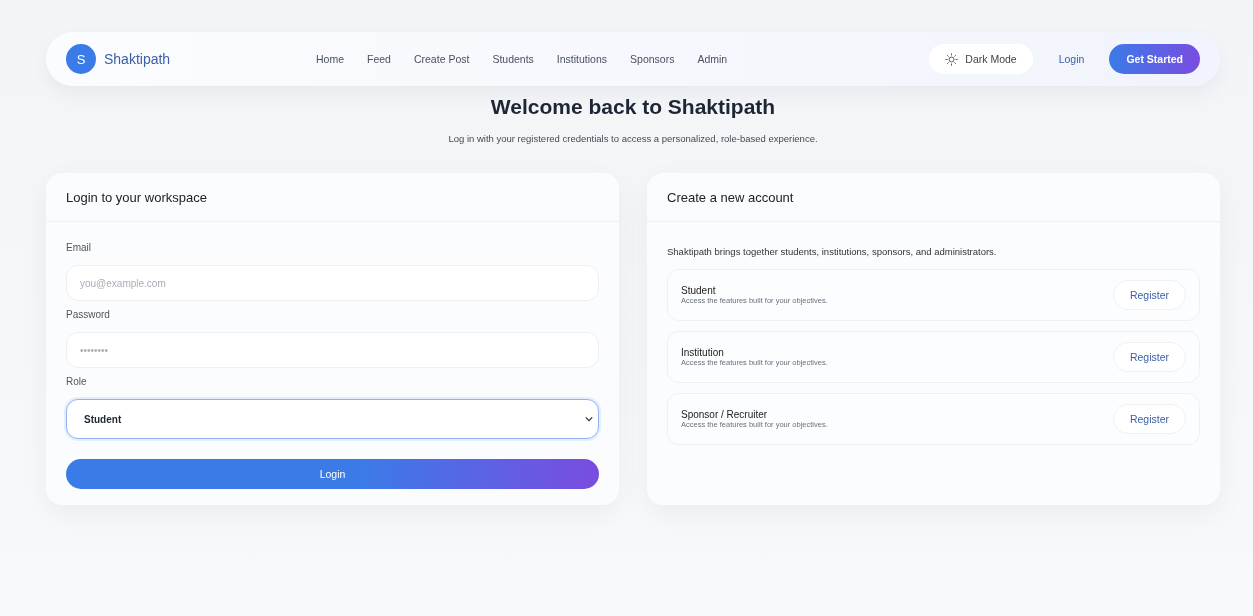 This screenshot has height=616, width=1253. Describe the element at coordinates (332, 350) in the screenshot. I see `input-field: ••••••••` at that location.